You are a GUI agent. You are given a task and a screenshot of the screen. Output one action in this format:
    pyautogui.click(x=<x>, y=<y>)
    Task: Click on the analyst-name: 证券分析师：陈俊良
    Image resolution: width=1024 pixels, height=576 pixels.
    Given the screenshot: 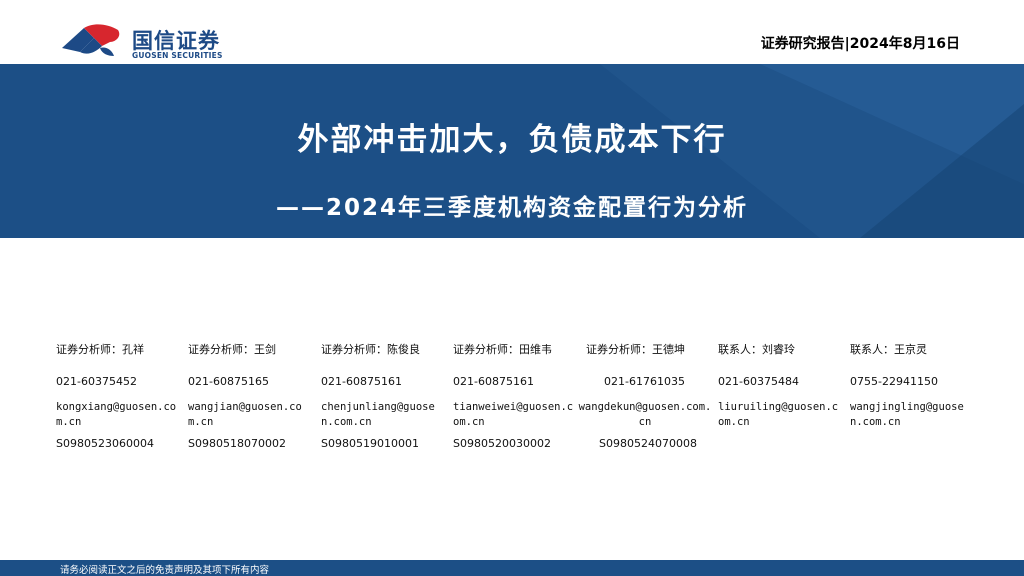 What is the action you would take?
    pyautogui.click(x=370, y=349)
    